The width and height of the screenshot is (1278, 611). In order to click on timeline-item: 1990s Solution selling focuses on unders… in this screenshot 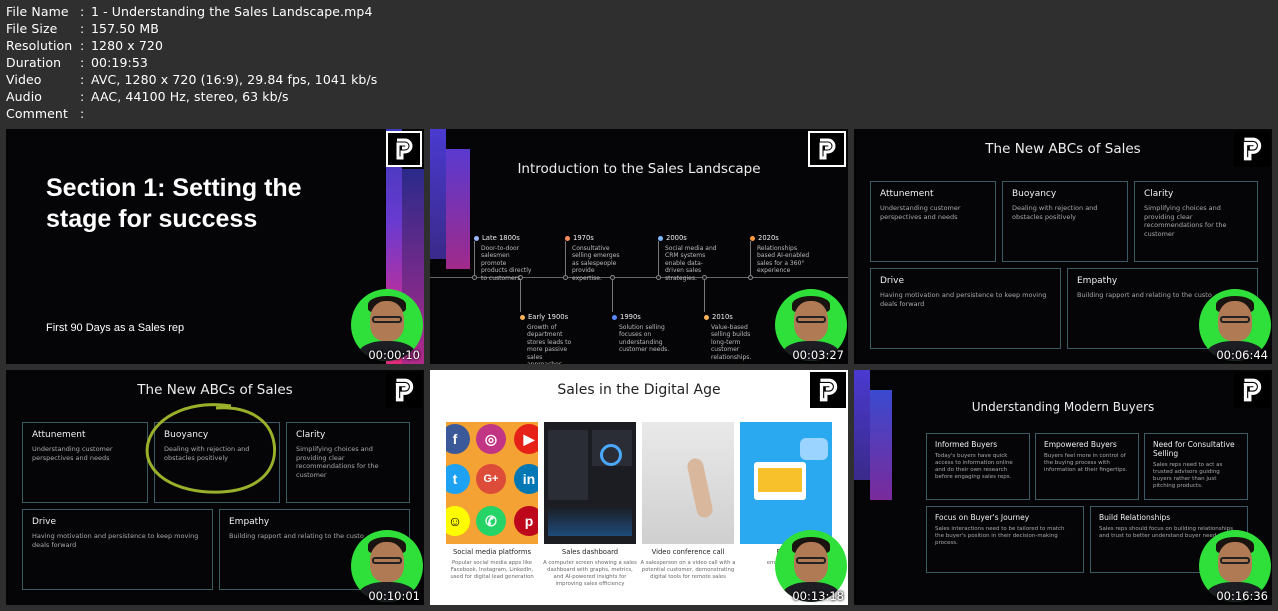, I will do `click(642, 333)`.